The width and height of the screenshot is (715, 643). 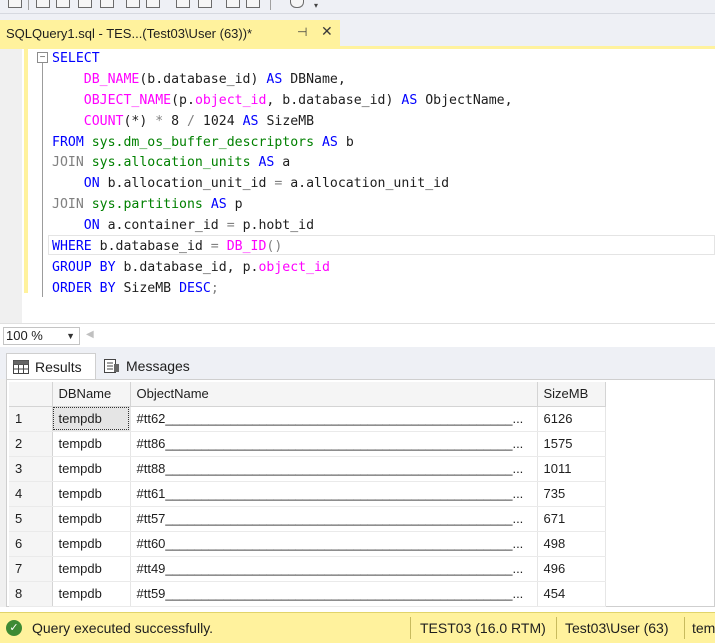 I want to click on code-token: SizeMB, so click(x=286, y=121).